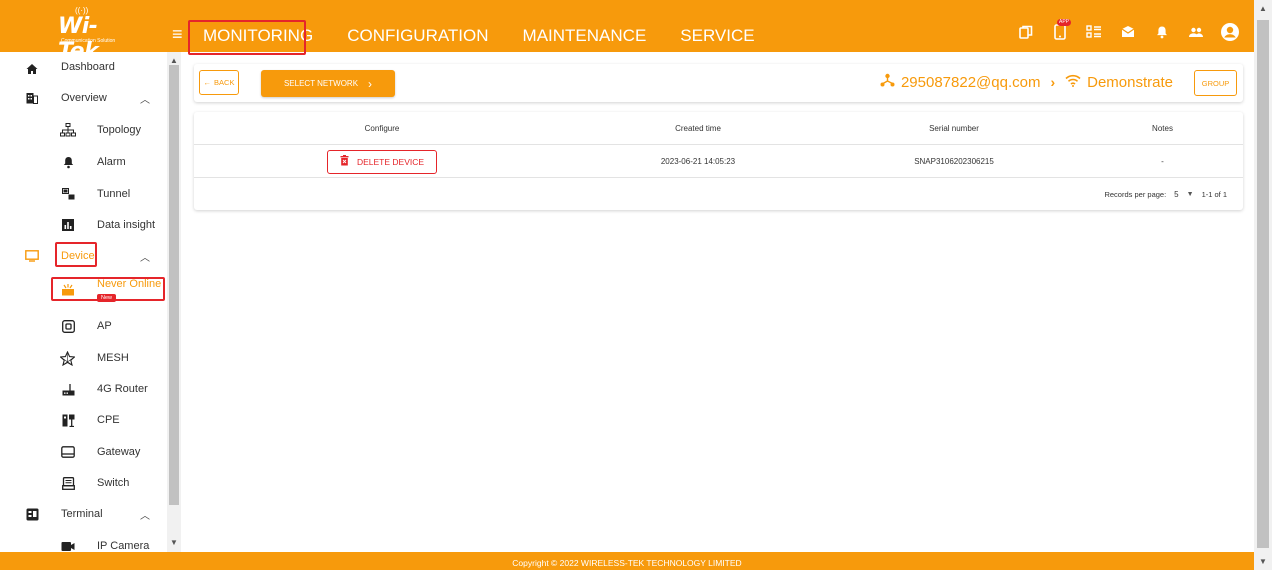  I want to click on sidebar-item-never-online: Never Online New, so click(83, 289).